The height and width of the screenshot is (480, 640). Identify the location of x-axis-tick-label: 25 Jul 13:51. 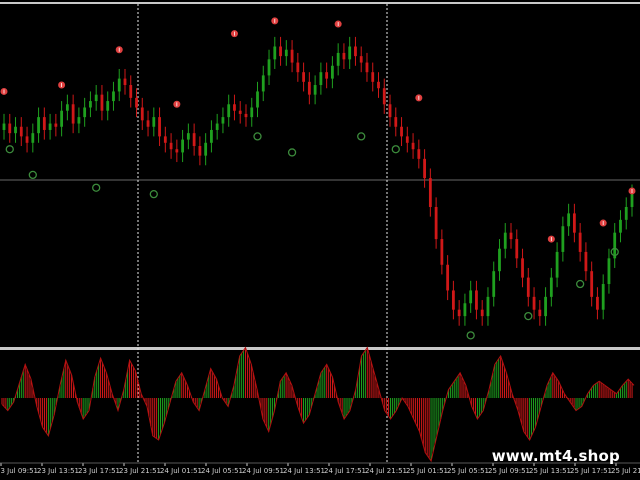
(550, 471).